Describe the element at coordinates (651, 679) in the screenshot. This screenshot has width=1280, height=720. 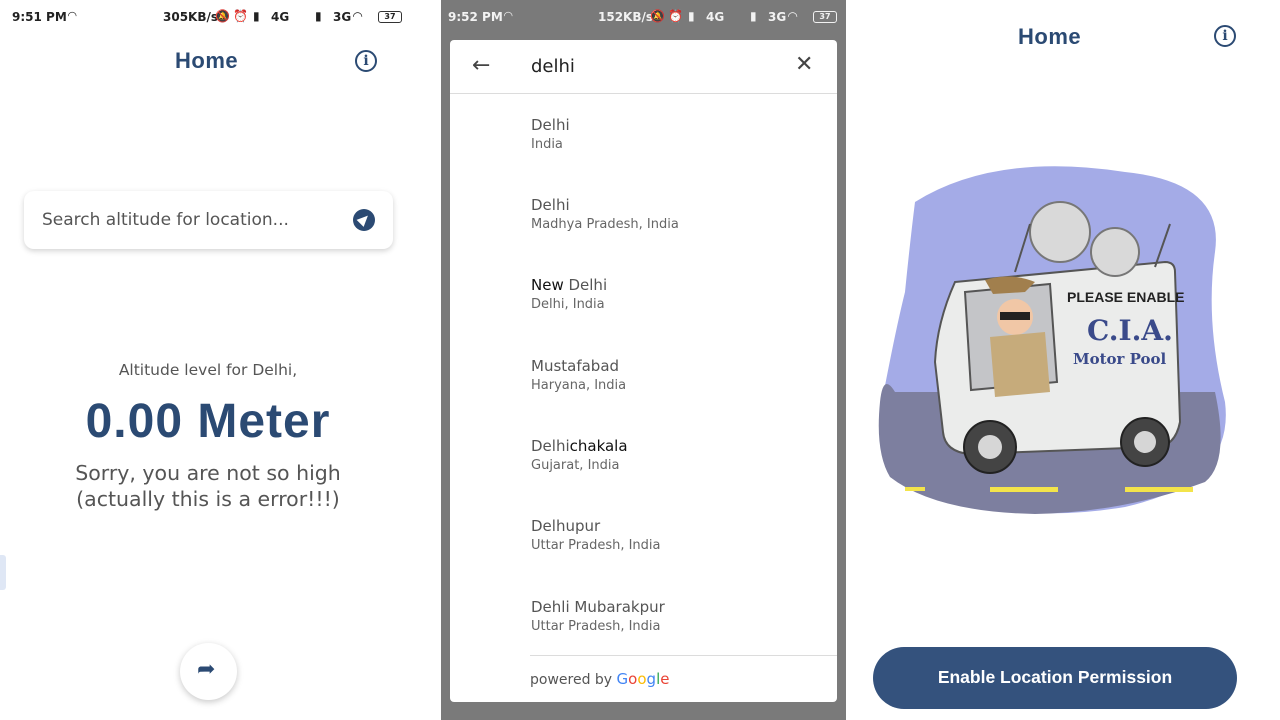
I see `google-letter: g` at that location.